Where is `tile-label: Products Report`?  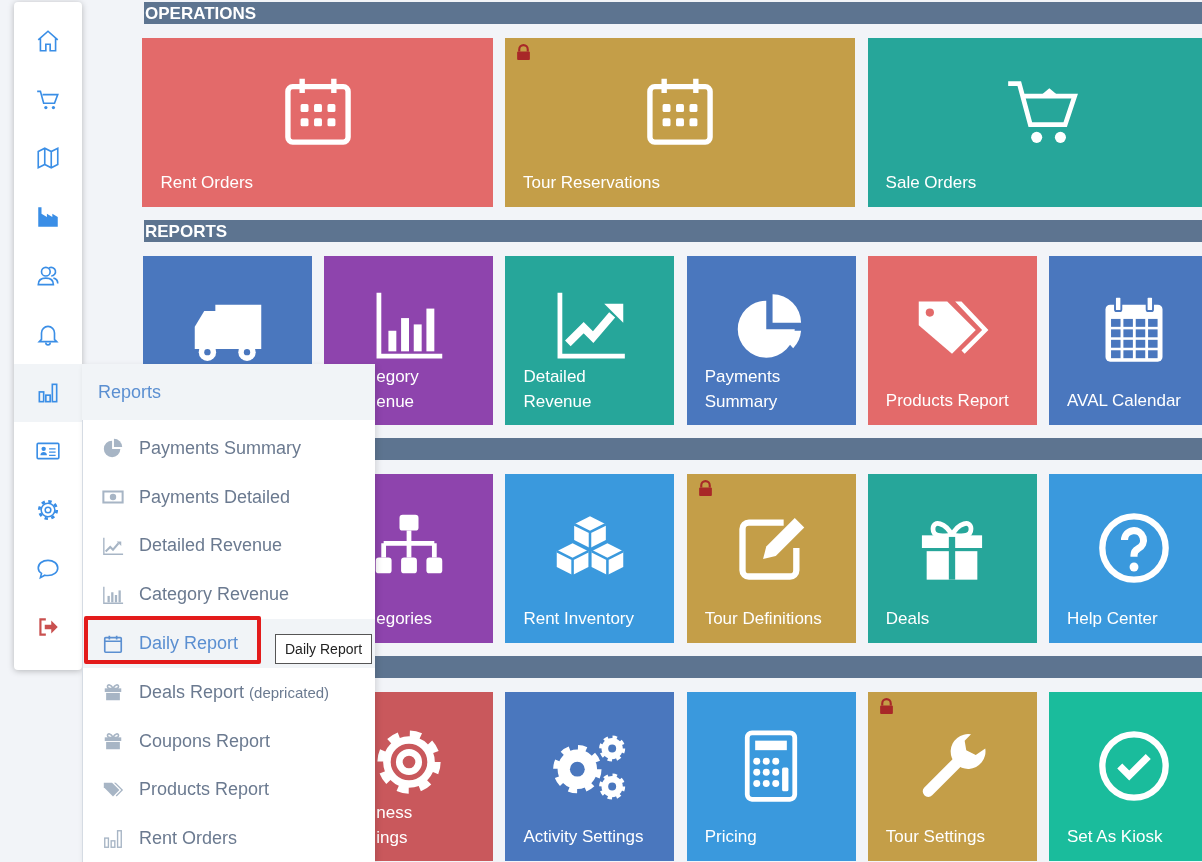
tile-label: Products Report is located at coordinates (947, 401).